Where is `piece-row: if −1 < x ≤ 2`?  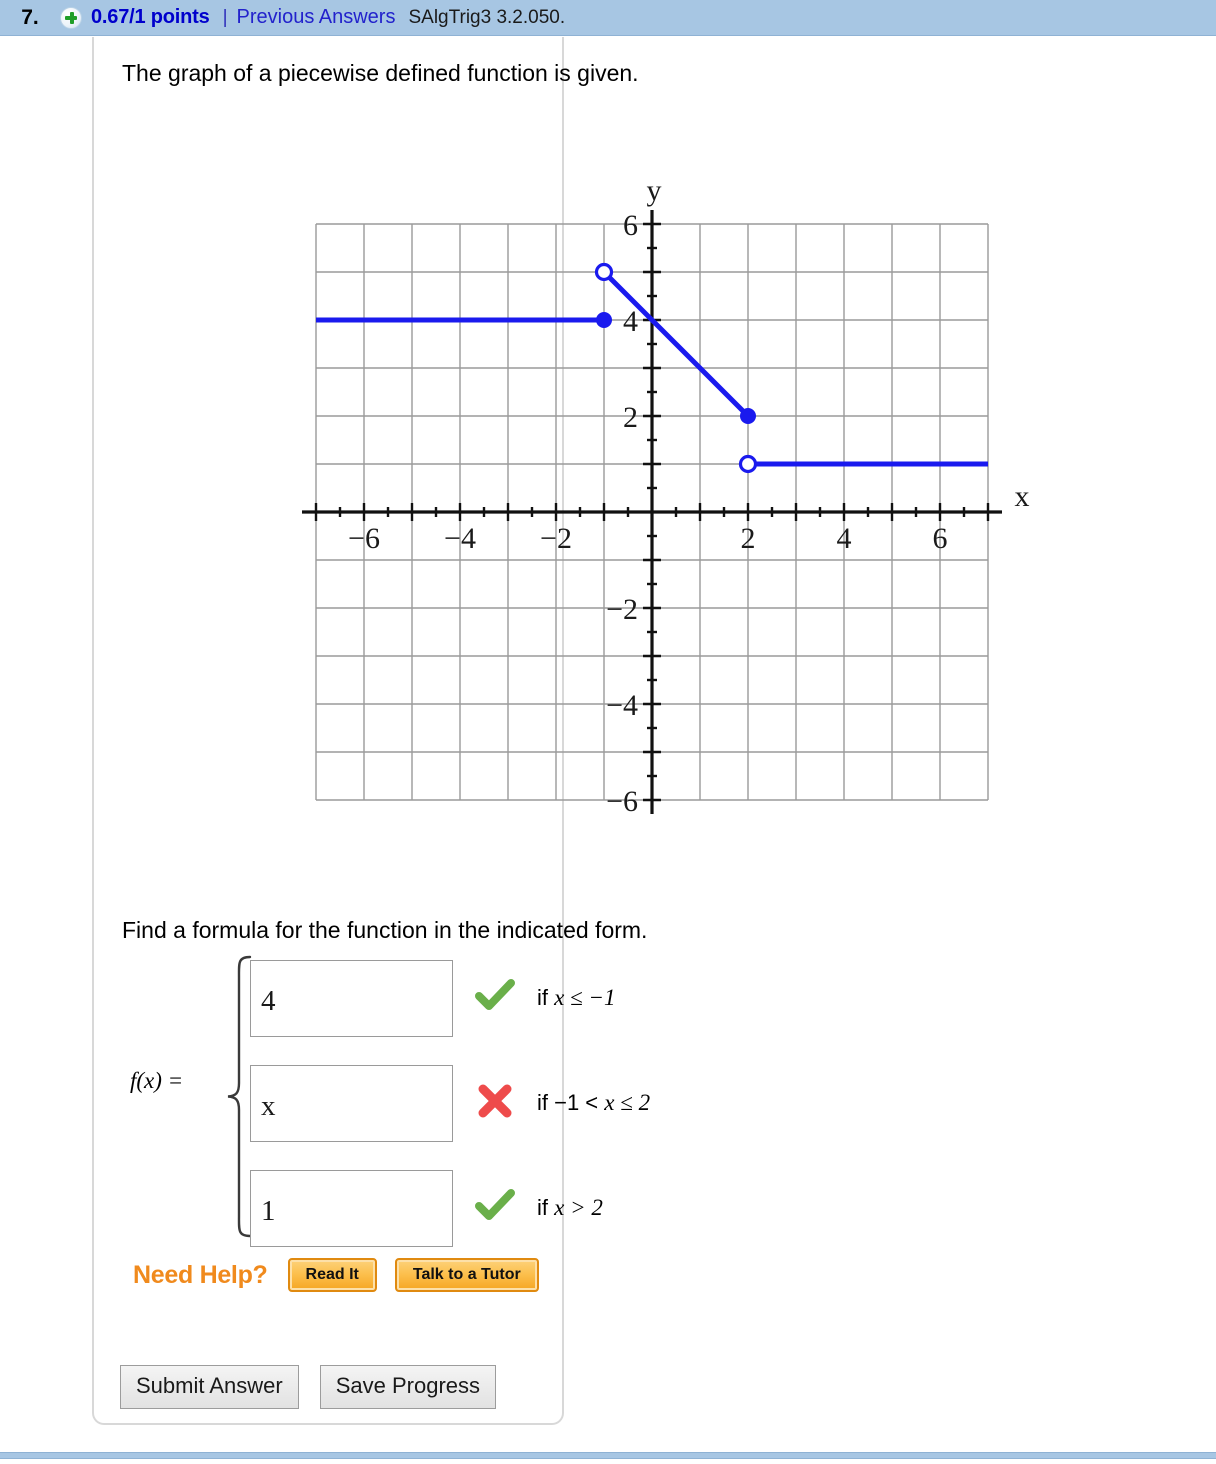
piece-row: if −1 < x ≤ 2 is located at coordinates (555, 1103).